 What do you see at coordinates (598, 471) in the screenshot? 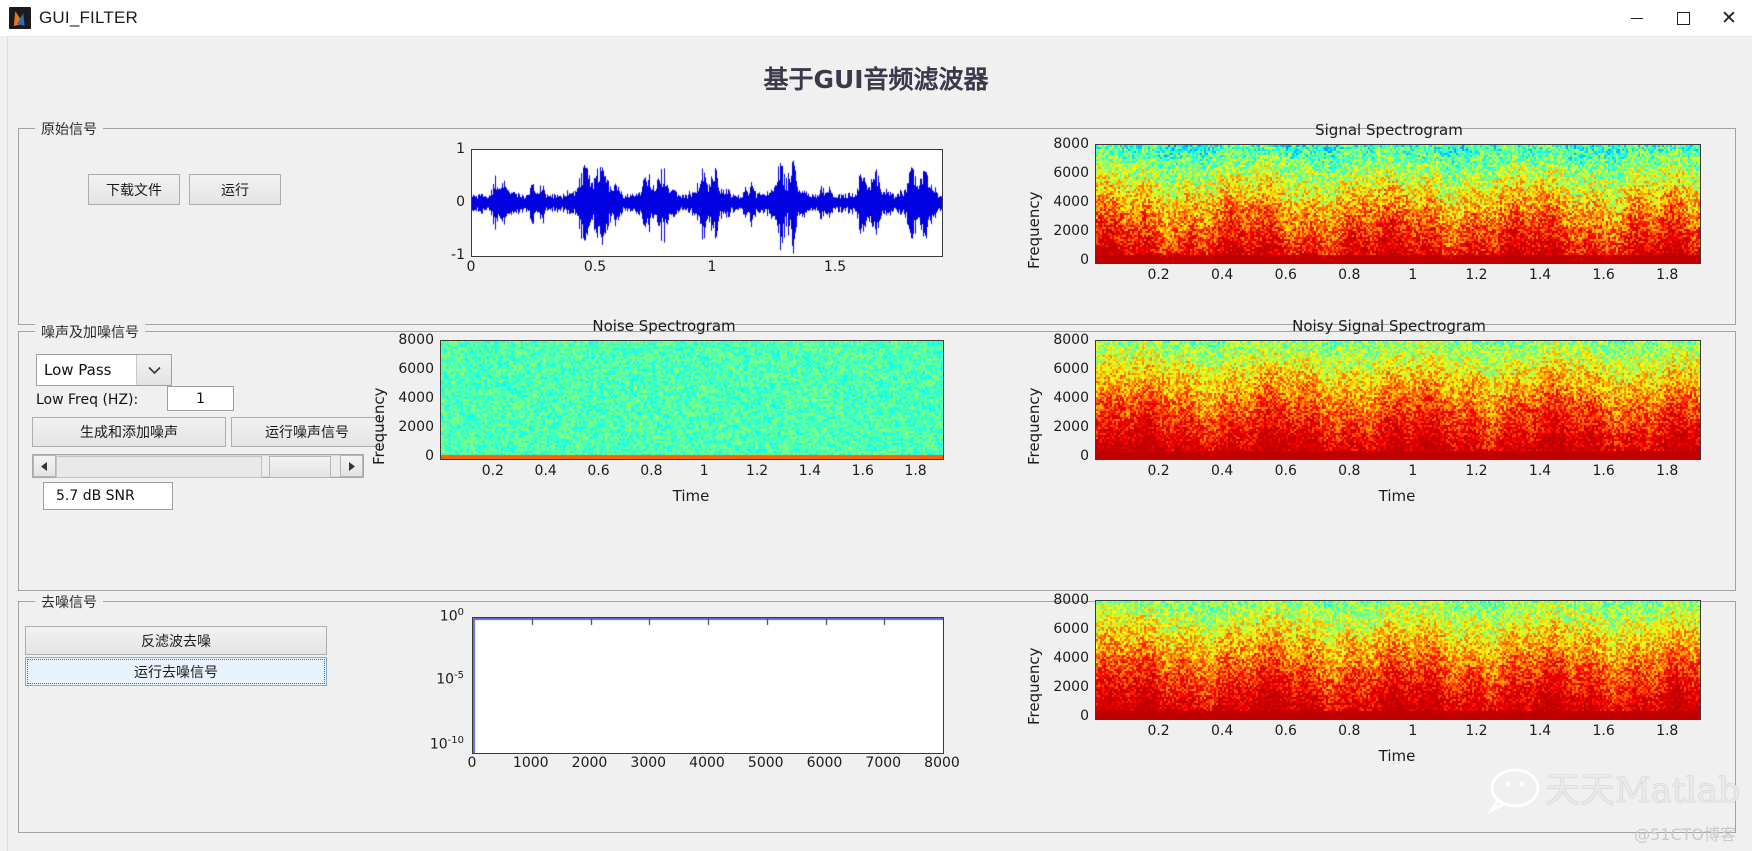
I see `noise-spec-xtick-0.6: 0.6` at bounding box center [598, 471].